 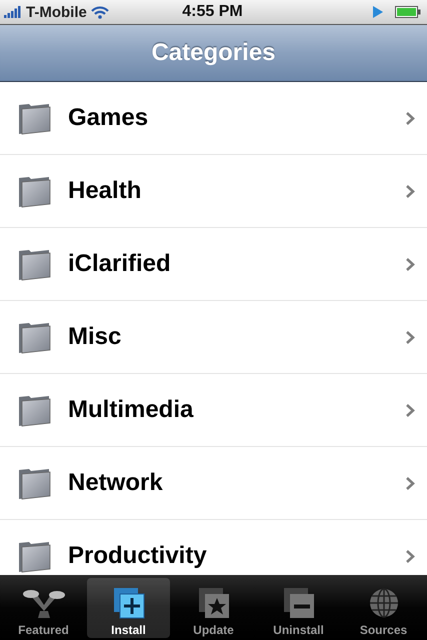 I want to click on navigation-title: Categories, so click(x=213, y=53).